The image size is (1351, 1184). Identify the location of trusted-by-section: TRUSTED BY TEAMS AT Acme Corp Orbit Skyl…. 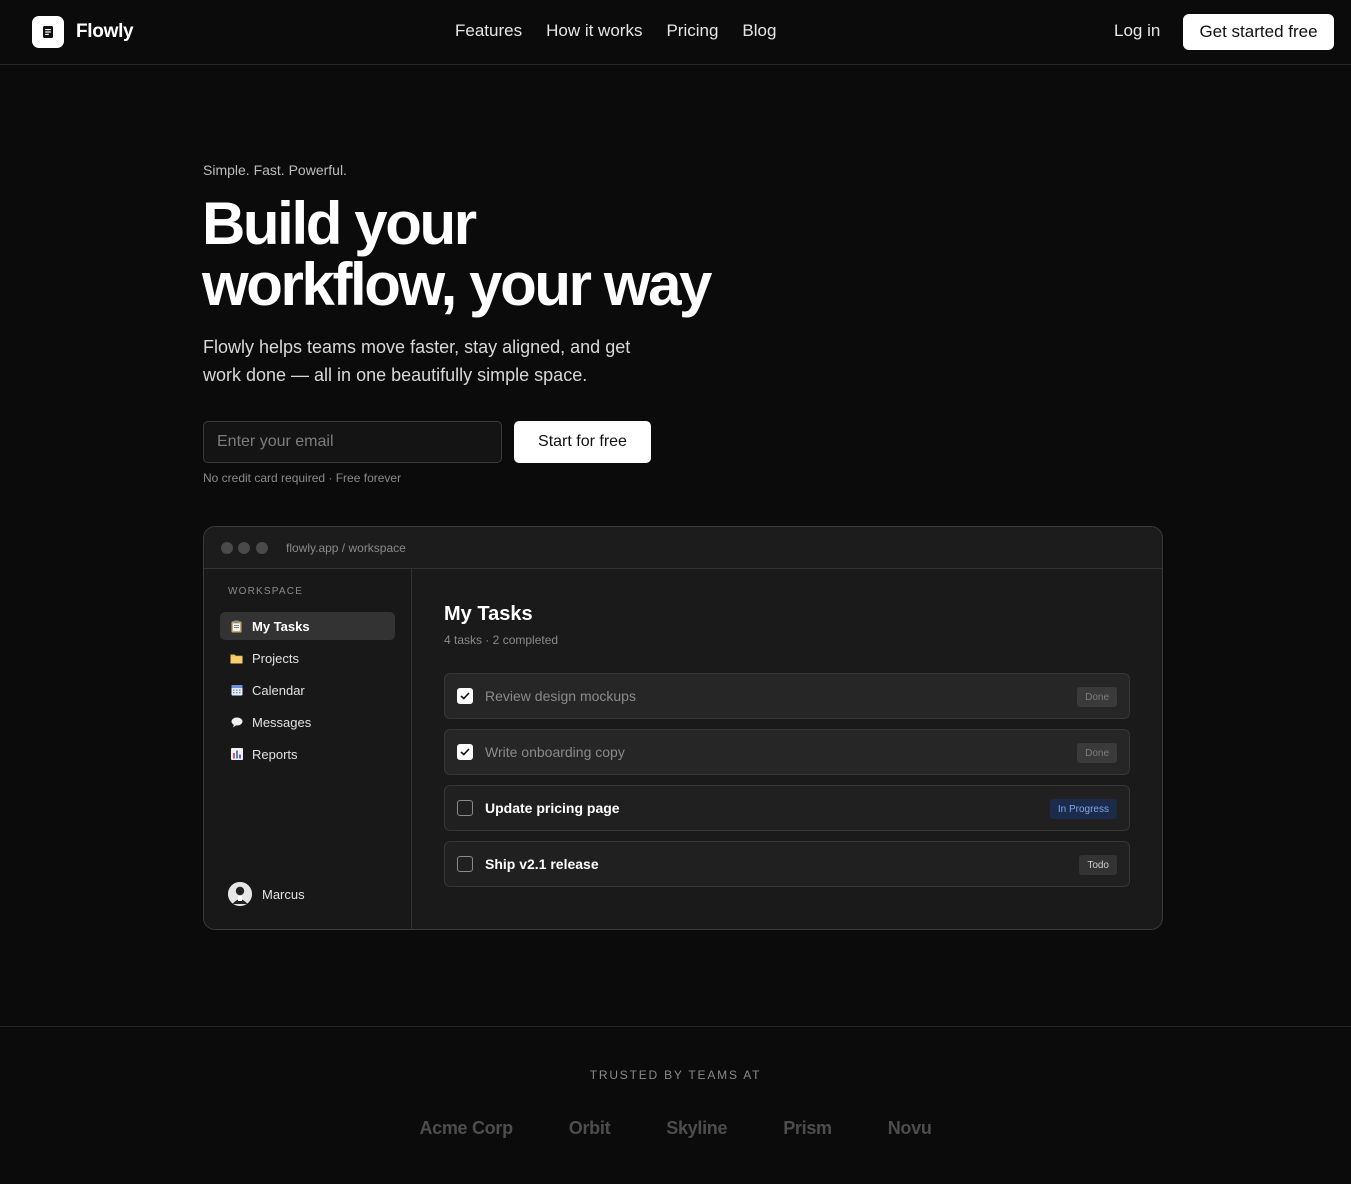
(675, 1105).